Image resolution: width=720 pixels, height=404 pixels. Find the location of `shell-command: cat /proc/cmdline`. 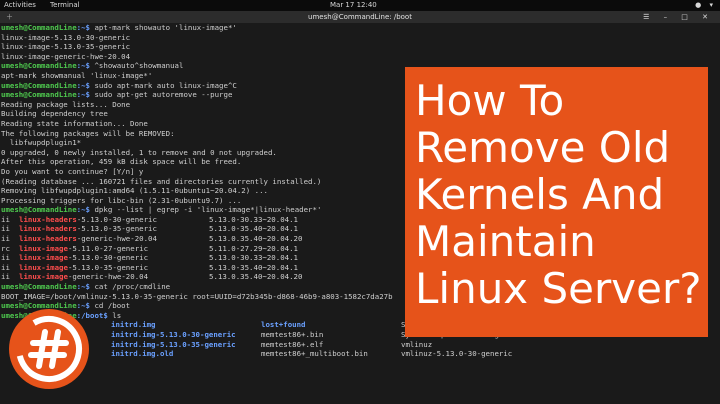

shell-command: cat /proc/cmdline is located at coordinates (130, 287).